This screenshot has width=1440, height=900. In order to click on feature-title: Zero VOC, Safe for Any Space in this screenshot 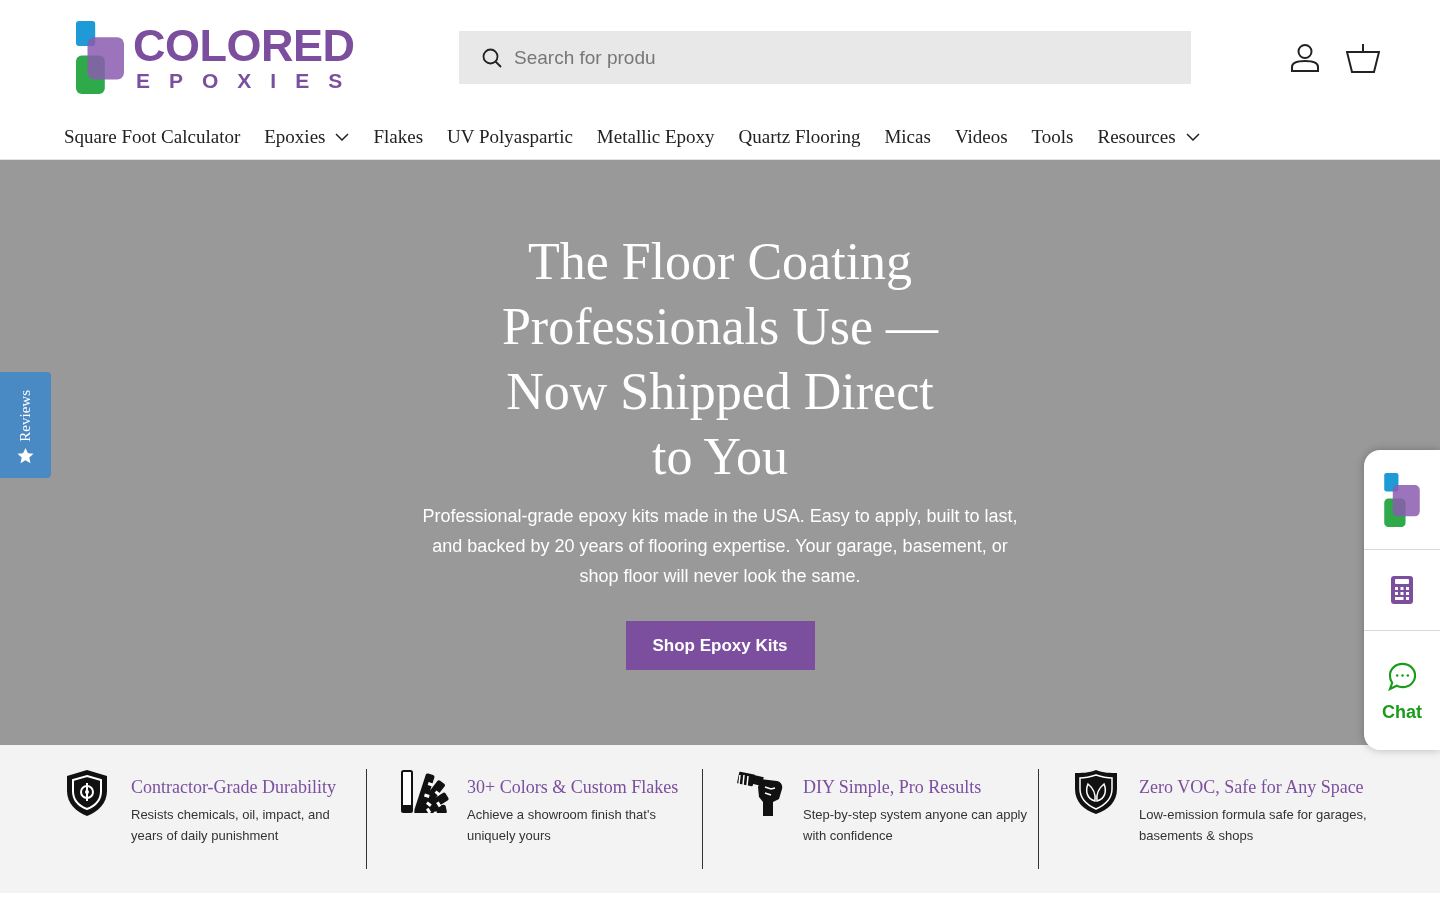, I will do `click(1252, 787)`.